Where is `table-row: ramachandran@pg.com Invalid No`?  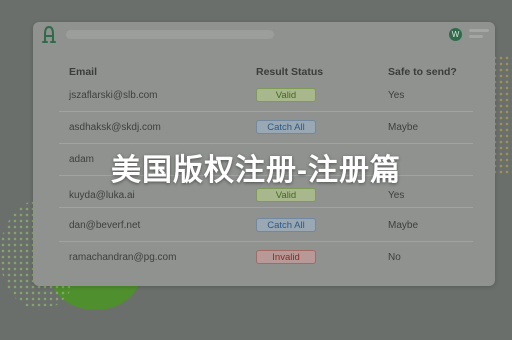 table-row: ramachandran@pg.com Invalid No is located at coordinates (264, 258).